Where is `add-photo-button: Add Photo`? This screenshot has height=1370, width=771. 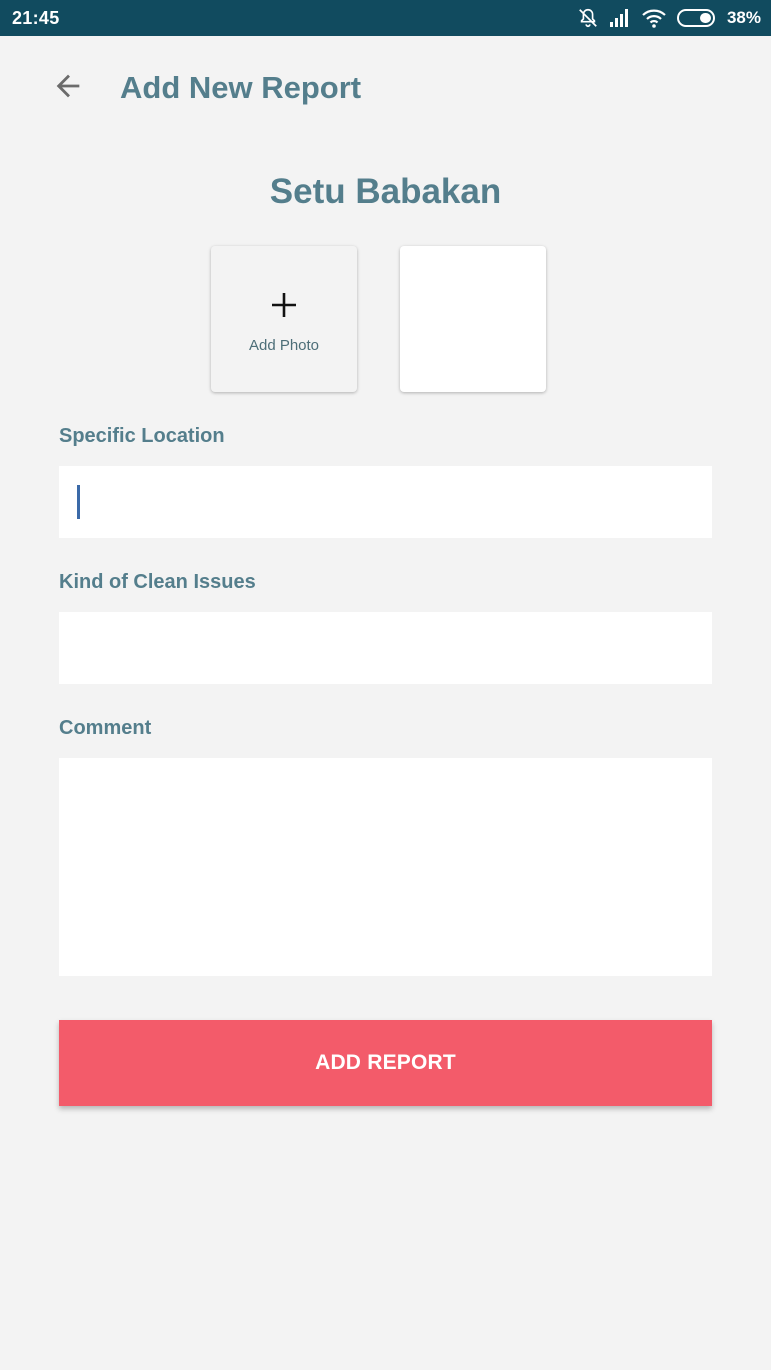
add-photo-button: Add Photo is located at coordinates (284, 319).